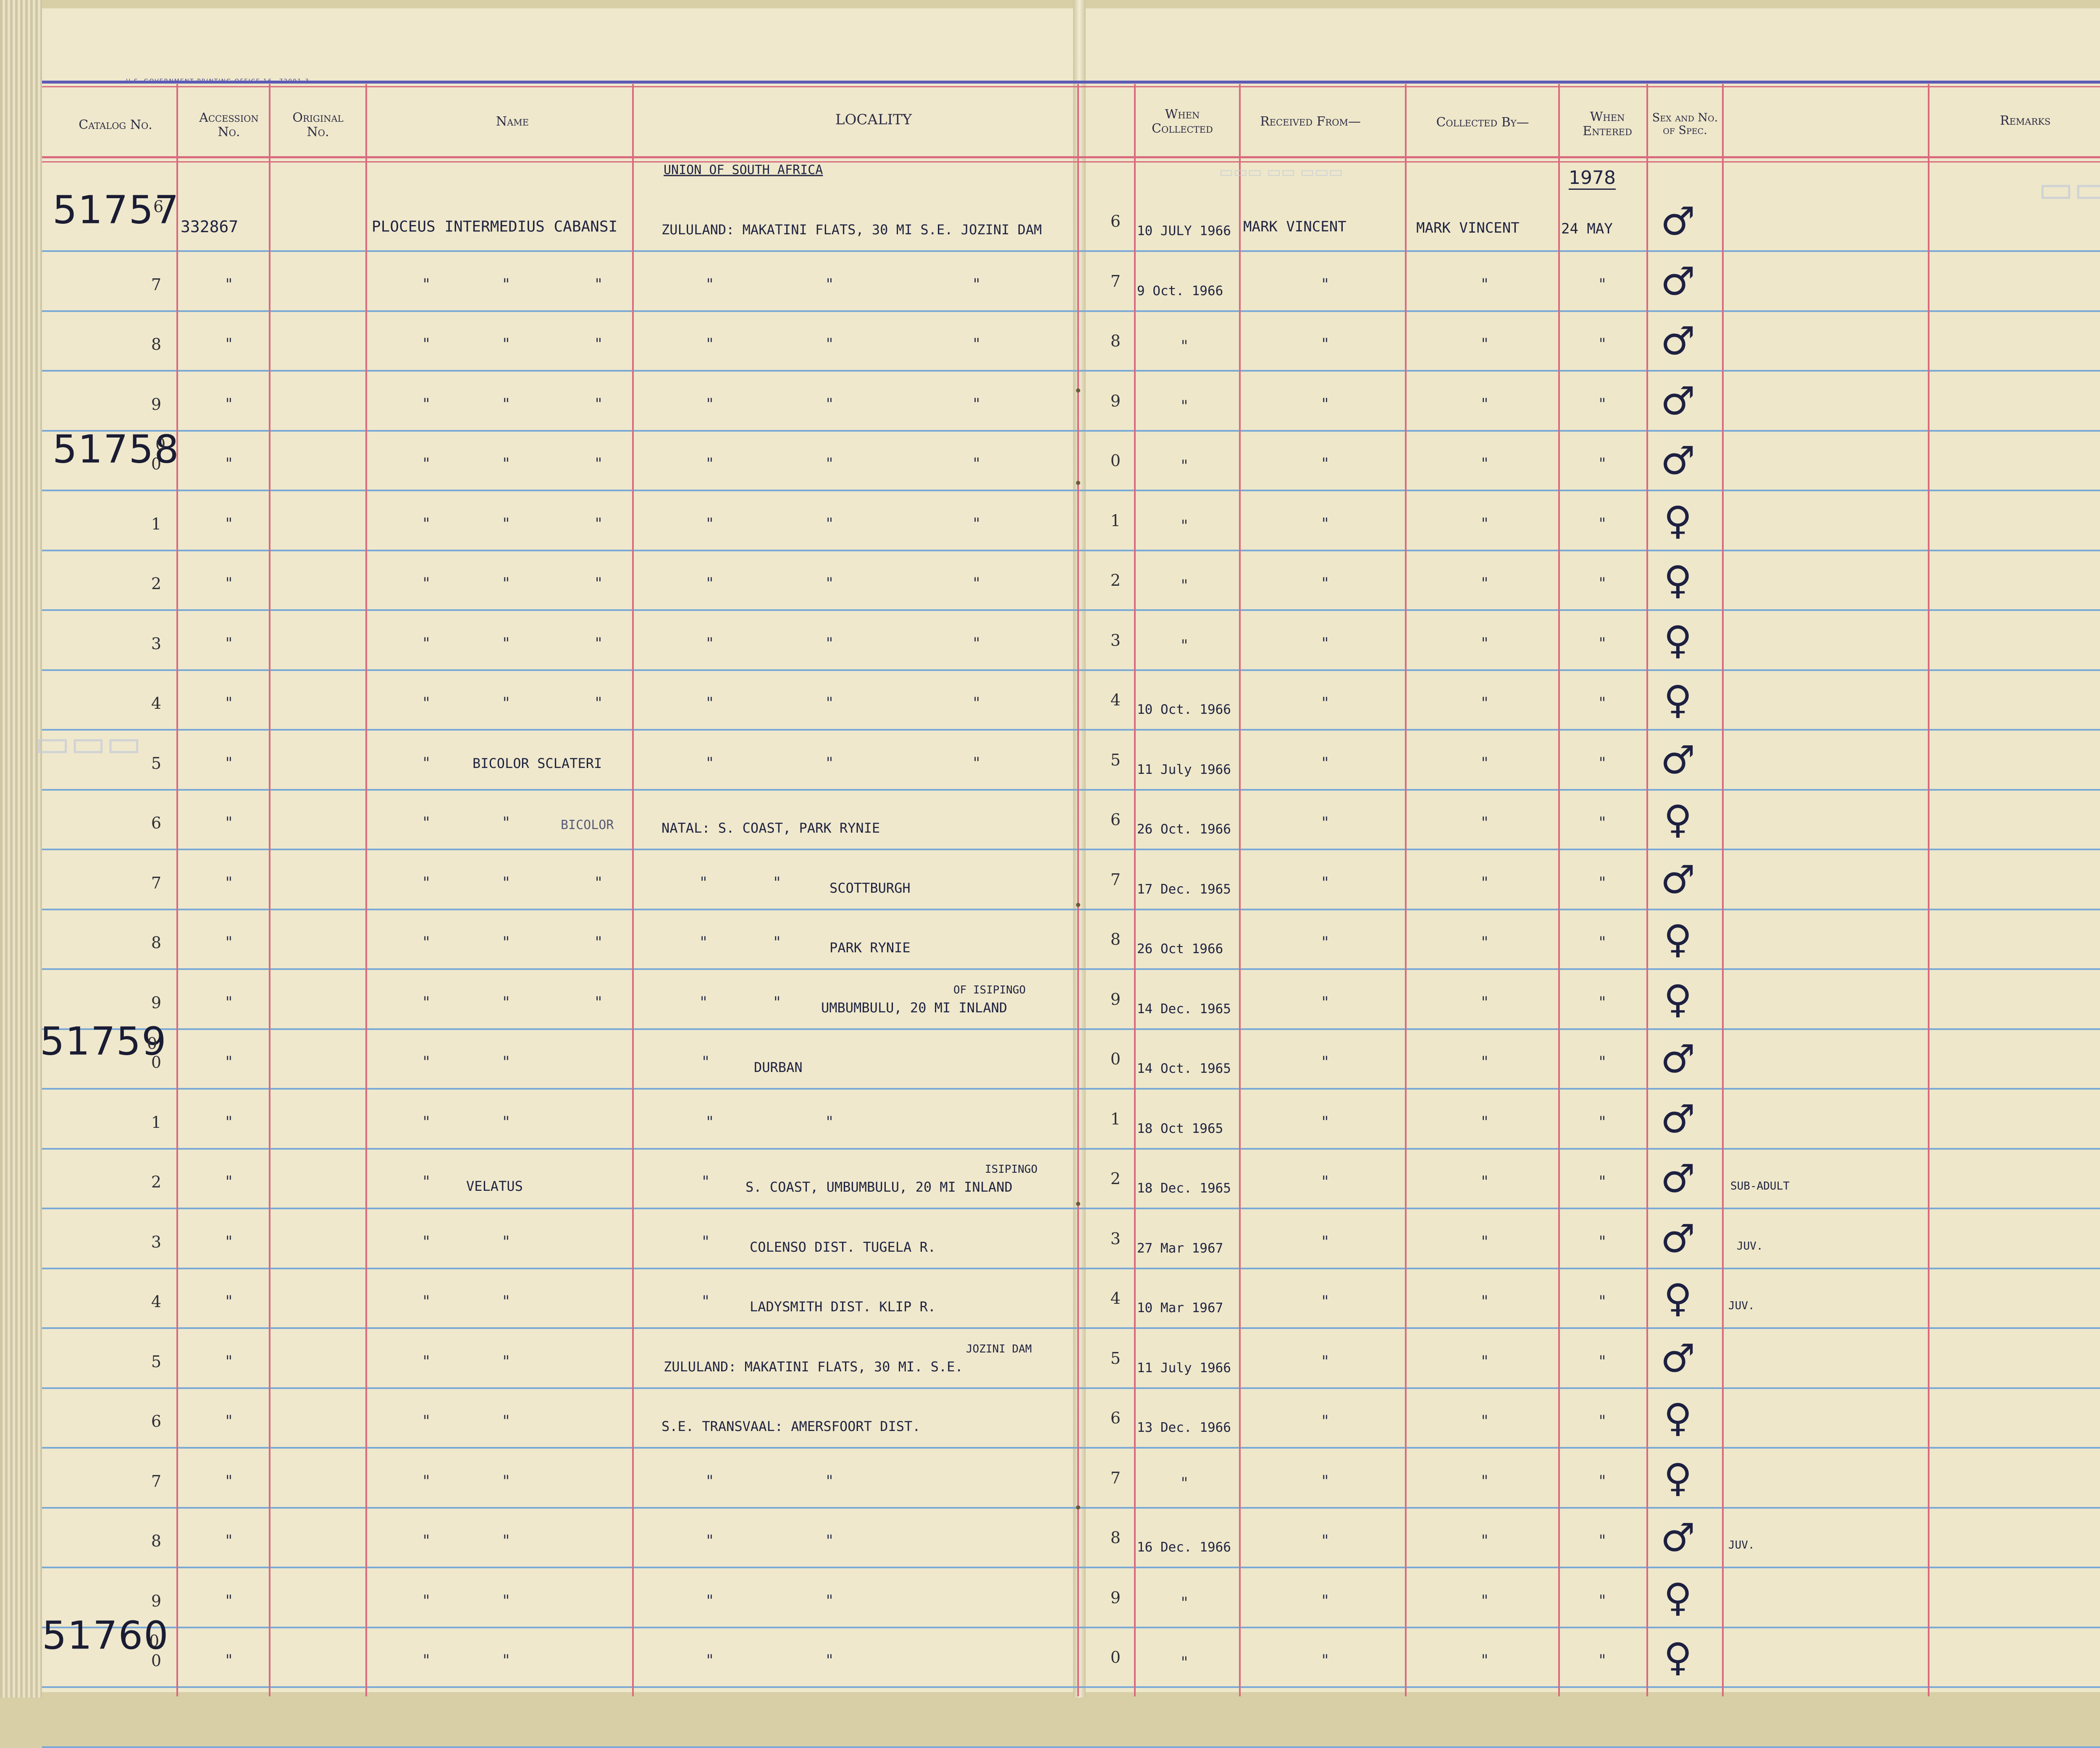 Image resolution: width=2100 pixels, height=1748 pixels. I want to click on species-name: PLOCEUS INTERMEDIUS CABANSI, so click(495, 227).